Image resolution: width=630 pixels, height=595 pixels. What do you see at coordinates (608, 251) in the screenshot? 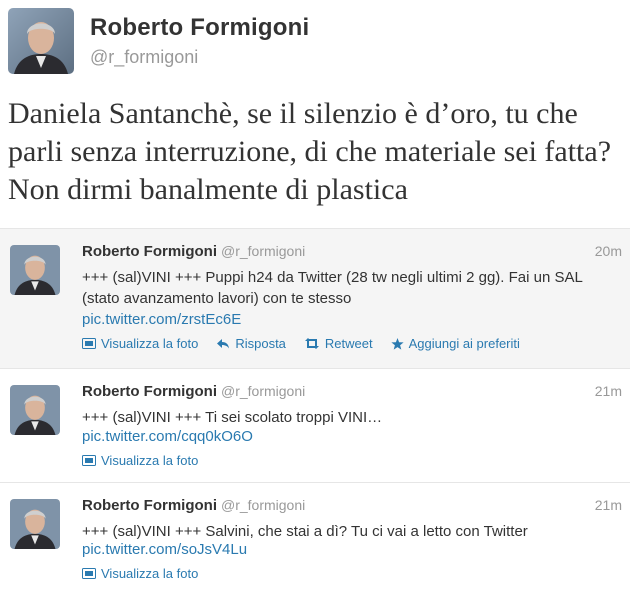
I see `tweet-timestamp: 20m` at bounding box center [608, 251].